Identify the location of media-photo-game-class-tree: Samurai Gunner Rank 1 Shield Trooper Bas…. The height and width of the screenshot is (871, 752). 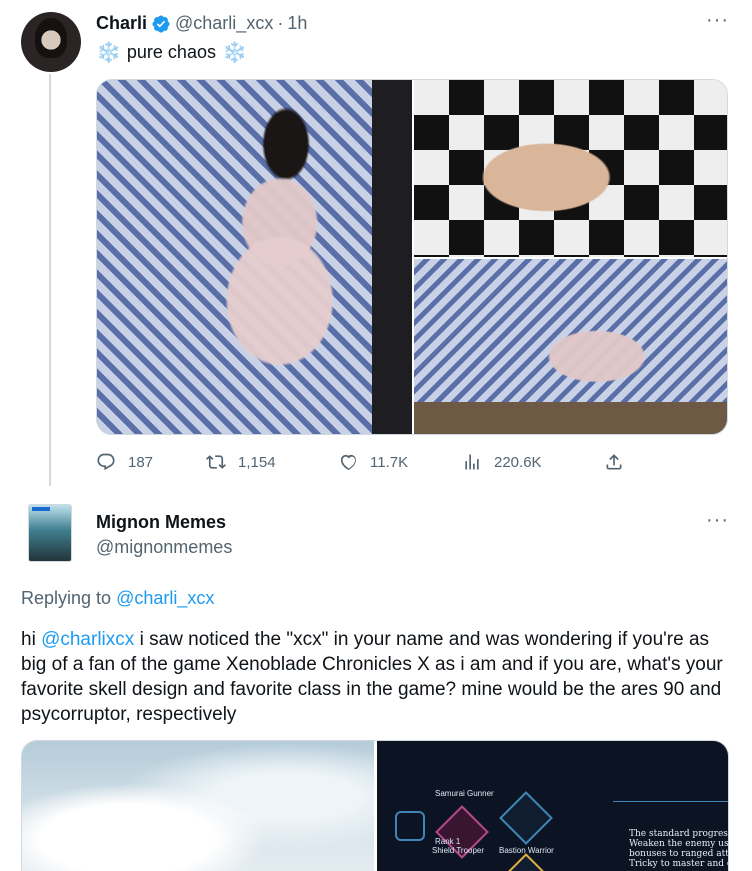
(553, 806).